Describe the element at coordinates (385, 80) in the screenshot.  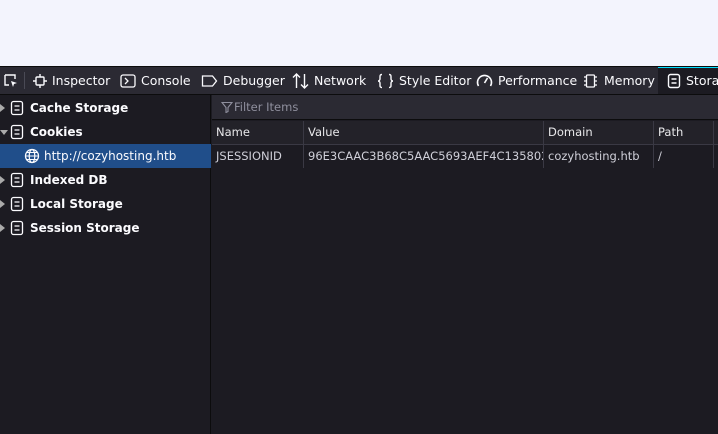
I see `style-editor-icon` at that location.